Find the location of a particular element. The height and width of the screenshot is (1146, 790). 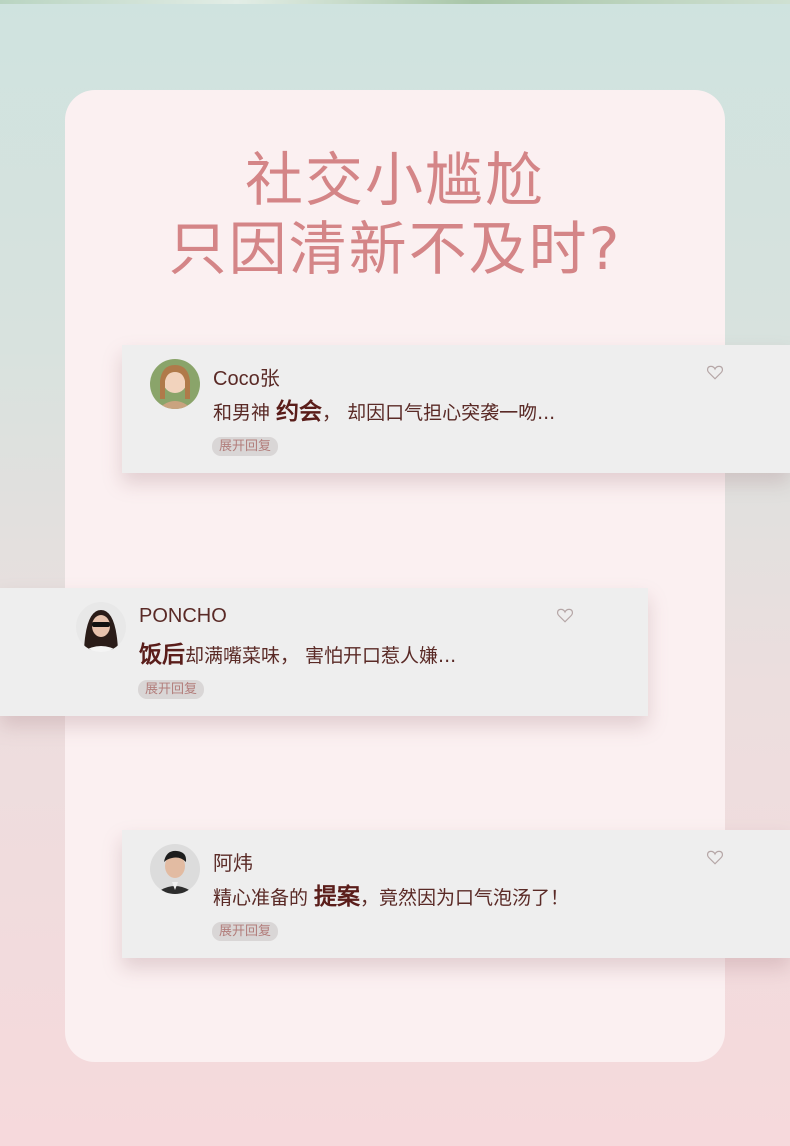

top-decor-strip is located at coordinates (395, 2).